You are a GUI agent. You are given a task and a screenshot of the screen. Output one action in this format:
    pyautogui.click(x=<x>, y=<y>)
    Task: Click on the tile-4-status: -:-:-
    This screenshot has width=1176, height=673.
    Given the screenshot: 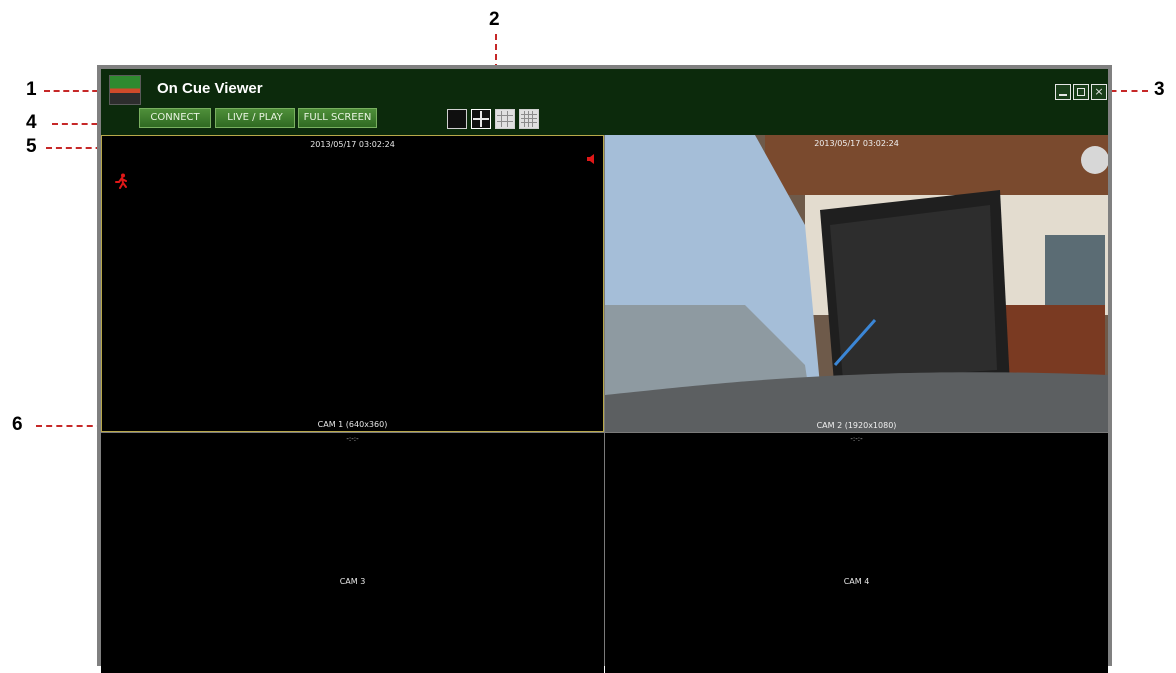 What is the action you would take?
    pyautogui.click(x=856, y=439)
    